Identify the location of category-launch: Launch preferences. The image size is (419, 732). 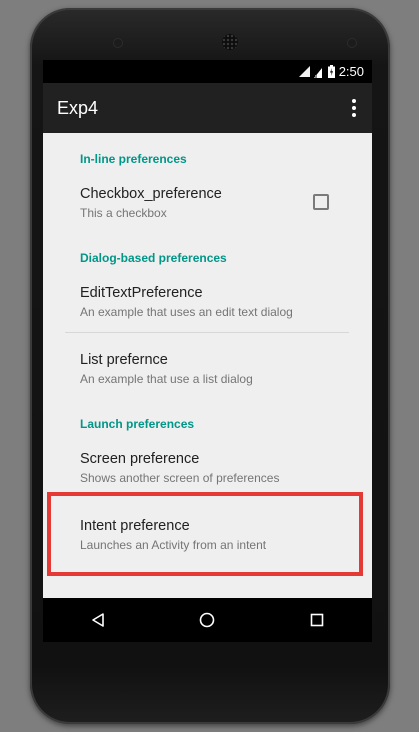
(137, 424).